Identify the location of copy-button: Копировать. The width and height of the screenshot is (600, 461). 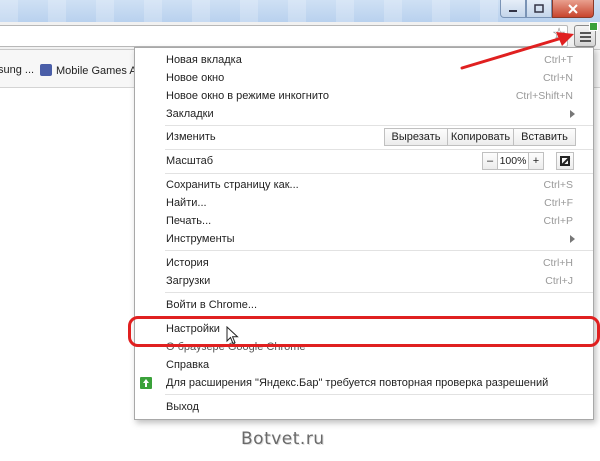
(481, 137).